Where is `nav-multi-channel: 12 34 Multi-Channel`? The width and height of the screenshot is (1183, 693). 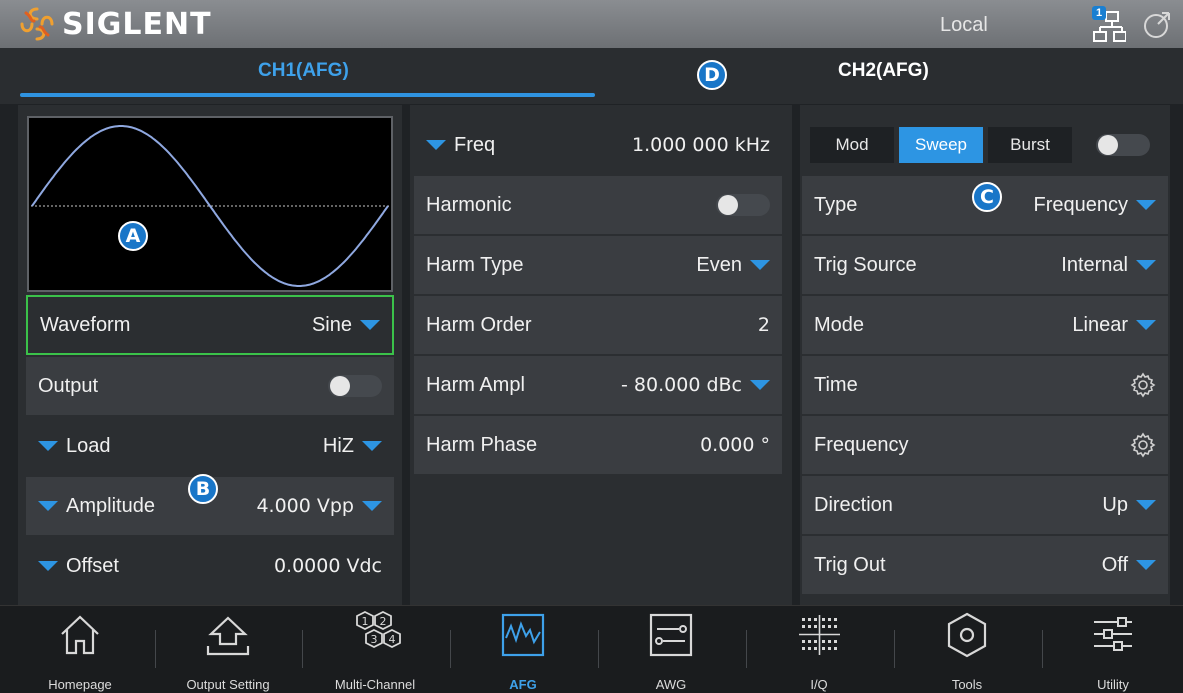 nav-multi-channel: 12 34 Multi-Channel is located at coordinates (375, 651).